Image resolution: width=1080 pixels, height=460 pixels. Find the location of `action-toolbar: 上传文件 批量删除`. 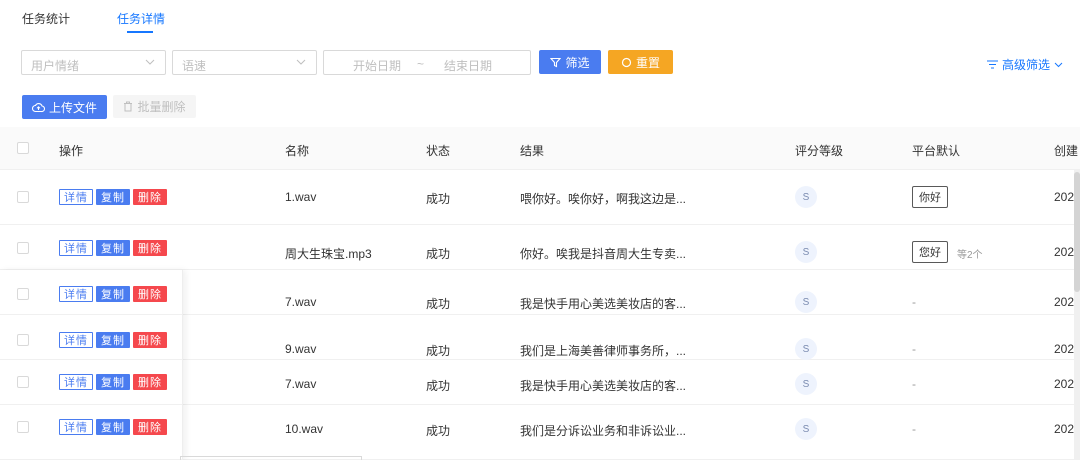

action-toolbar: 上传文件 批量删除 is located at coordinates (540, 107).